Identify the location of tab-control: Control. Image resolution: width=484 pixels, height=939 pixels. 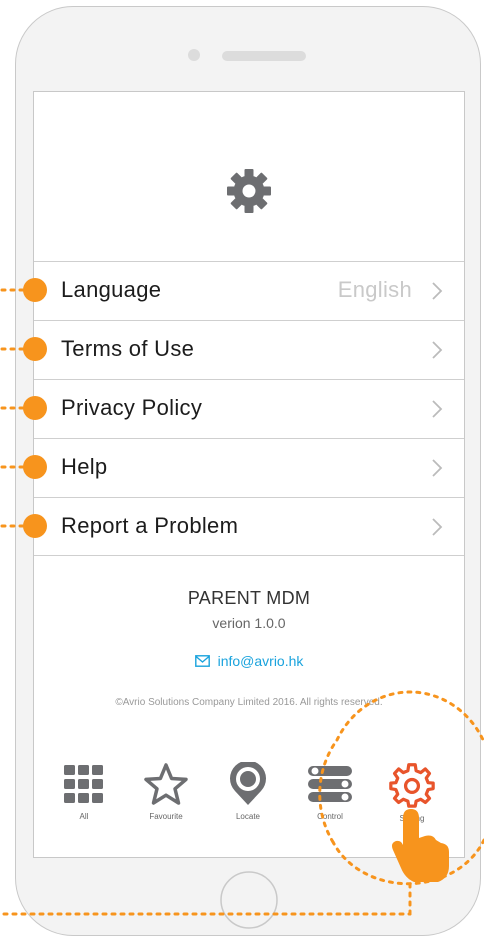
(330, 802).